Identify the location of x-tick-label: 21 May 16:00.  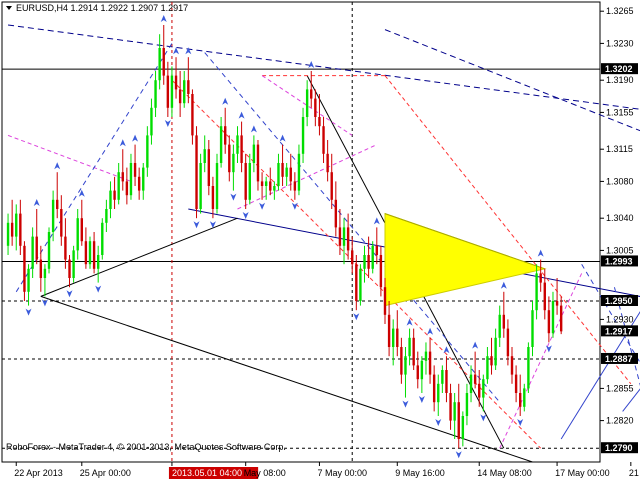
(634, 473).